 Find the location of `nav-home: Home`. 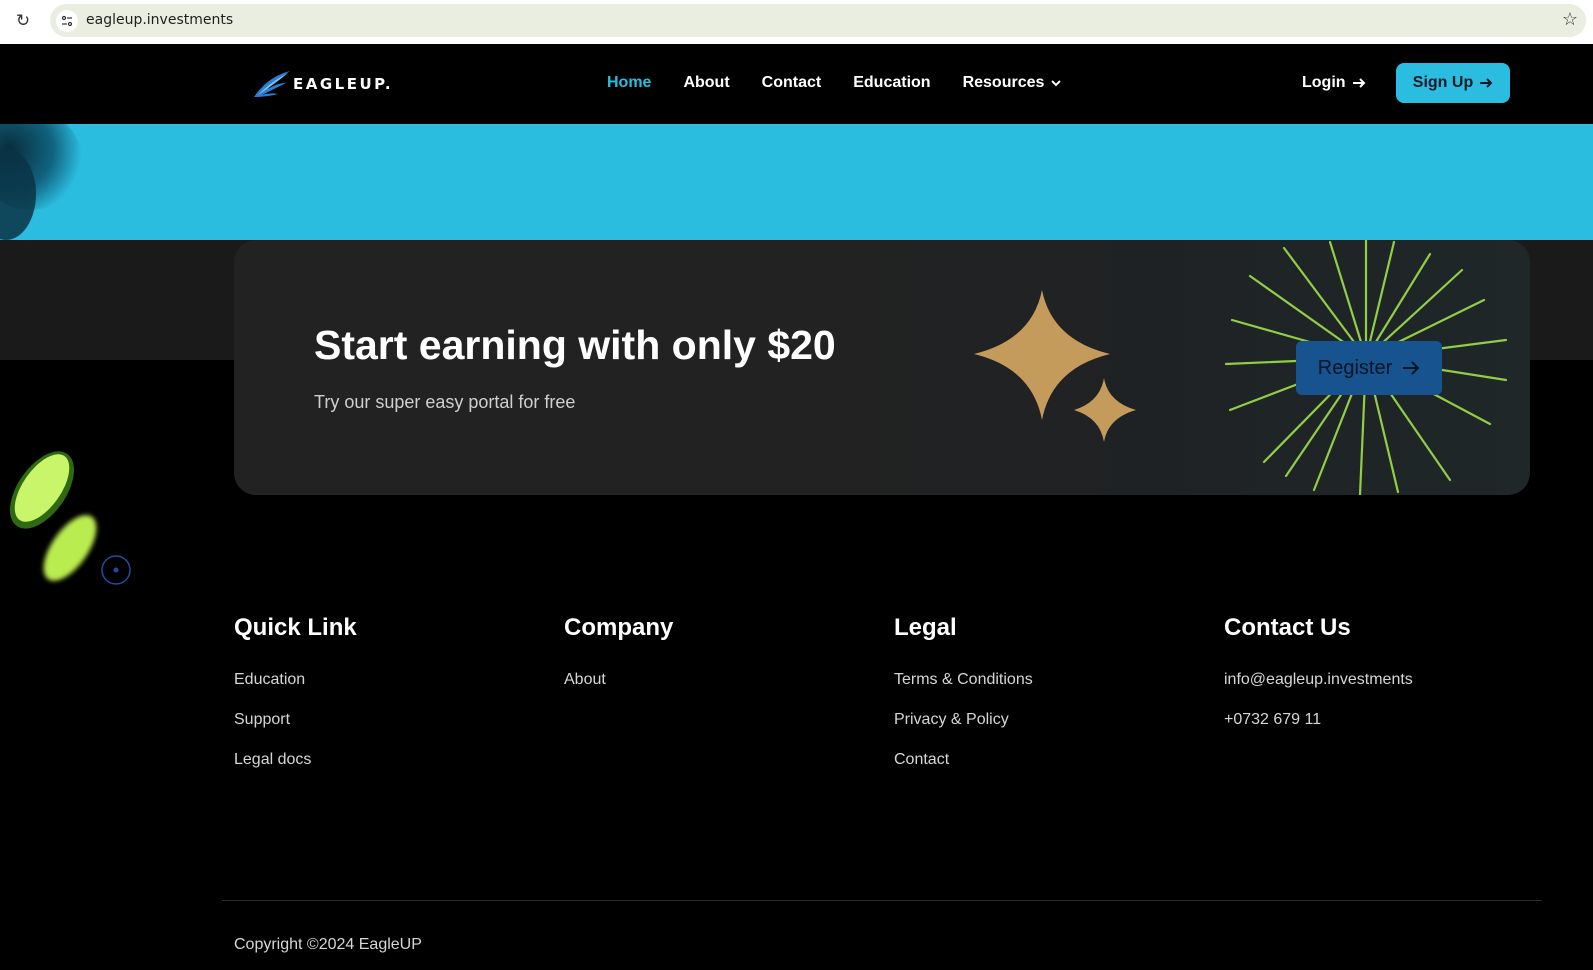

nav-home: Home is located at coordinates (629, 83).